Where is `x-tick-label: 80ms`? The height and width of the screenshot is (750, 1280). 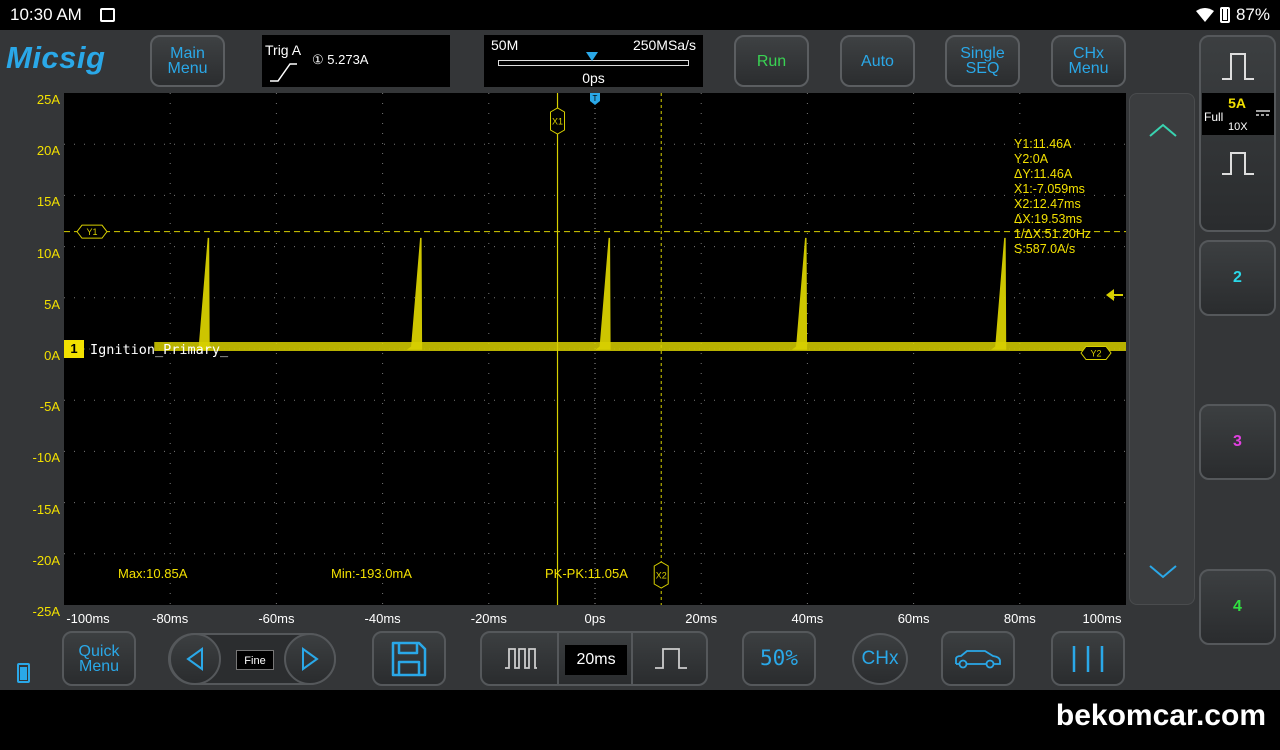 x-tick-label: 80ms is located at coordinates (1019, 618).